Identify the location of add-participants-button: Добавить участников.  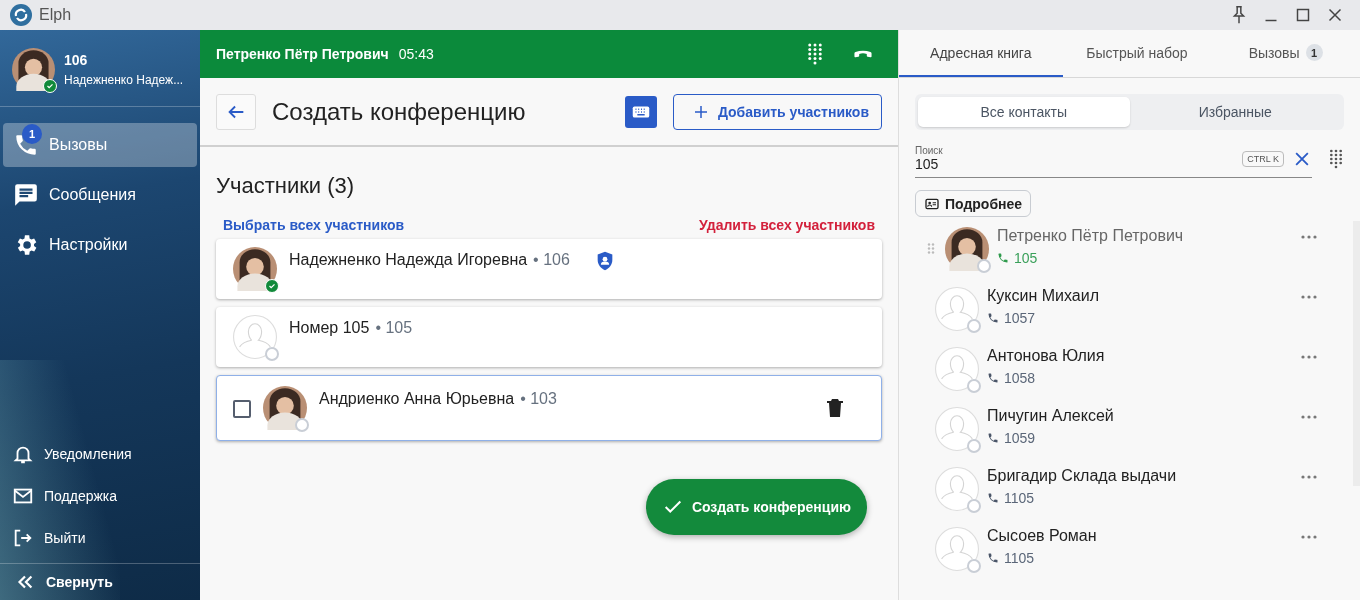
(777, 111).